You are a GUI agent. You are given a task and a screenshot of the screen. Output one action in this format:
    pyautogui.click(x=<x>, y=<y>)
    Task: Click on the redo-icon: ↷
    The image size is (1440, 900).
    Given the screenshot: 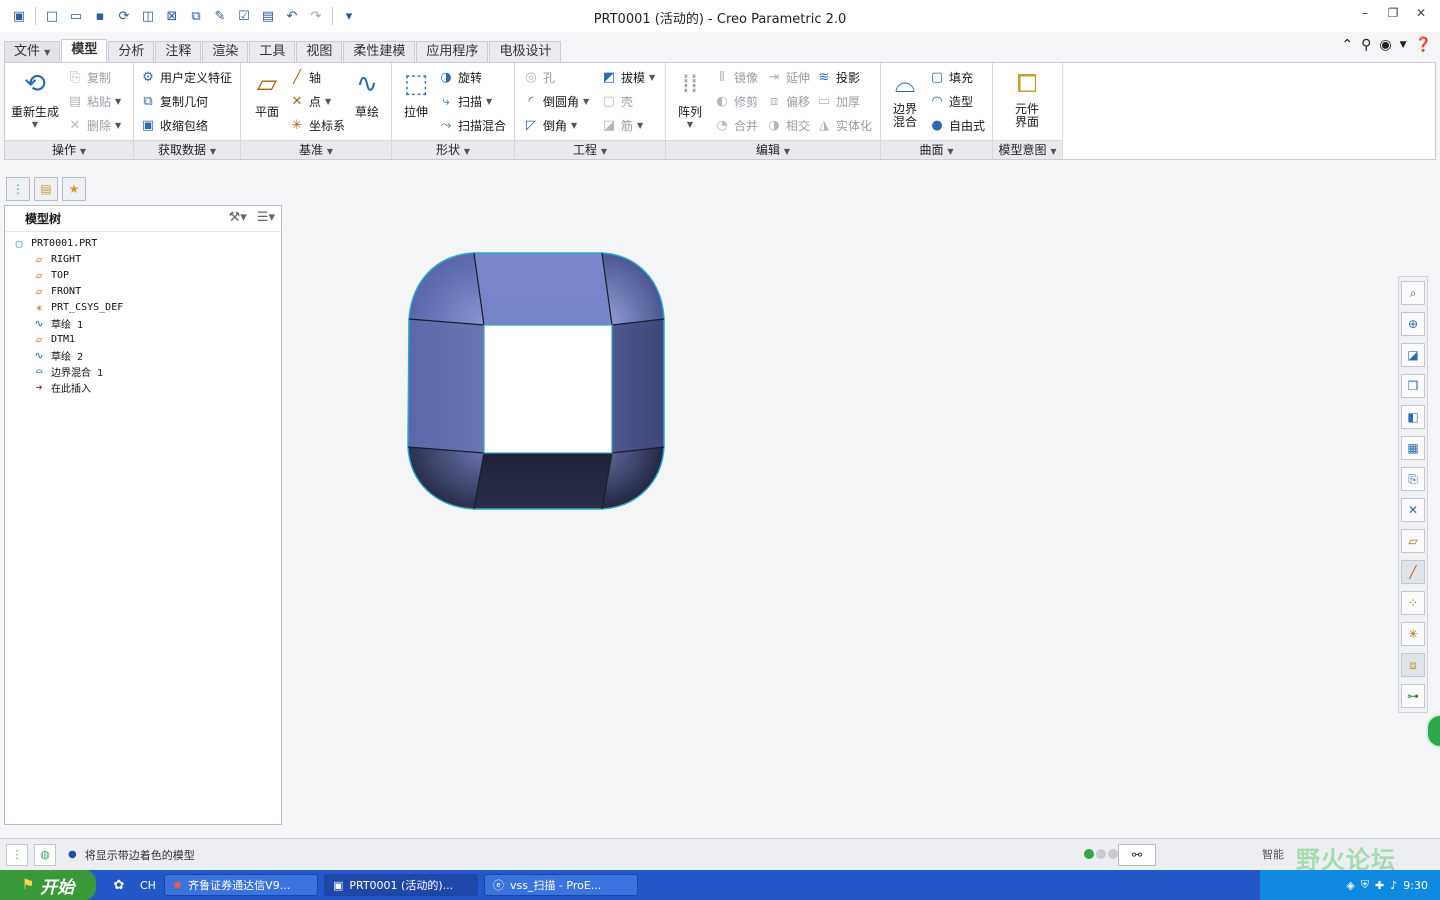 What is the action you would take?
    pyautogui.click(x=316, y=16)
    